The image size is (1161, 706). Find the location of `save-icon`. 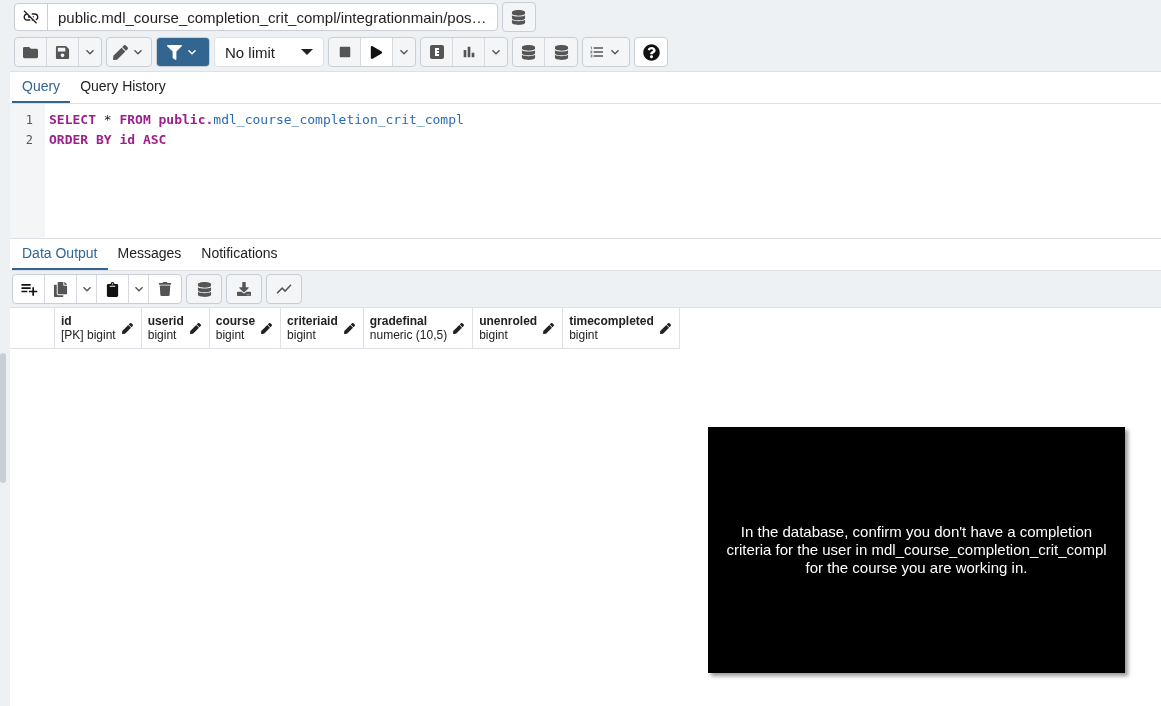

save-icon is located at coordinates (62, 52).